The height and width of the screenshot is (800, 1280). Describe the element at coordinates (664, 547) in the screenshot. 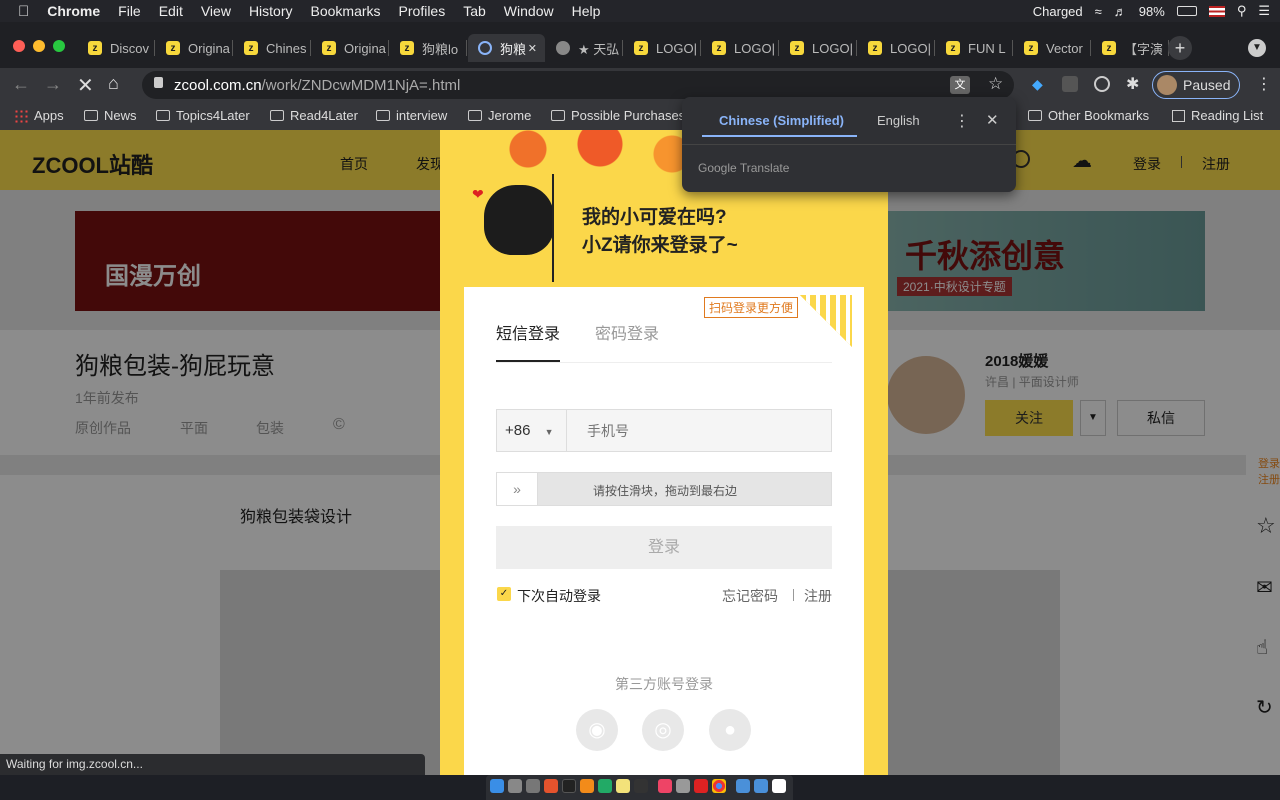

I see `login-submit-button: 登录` at that location.